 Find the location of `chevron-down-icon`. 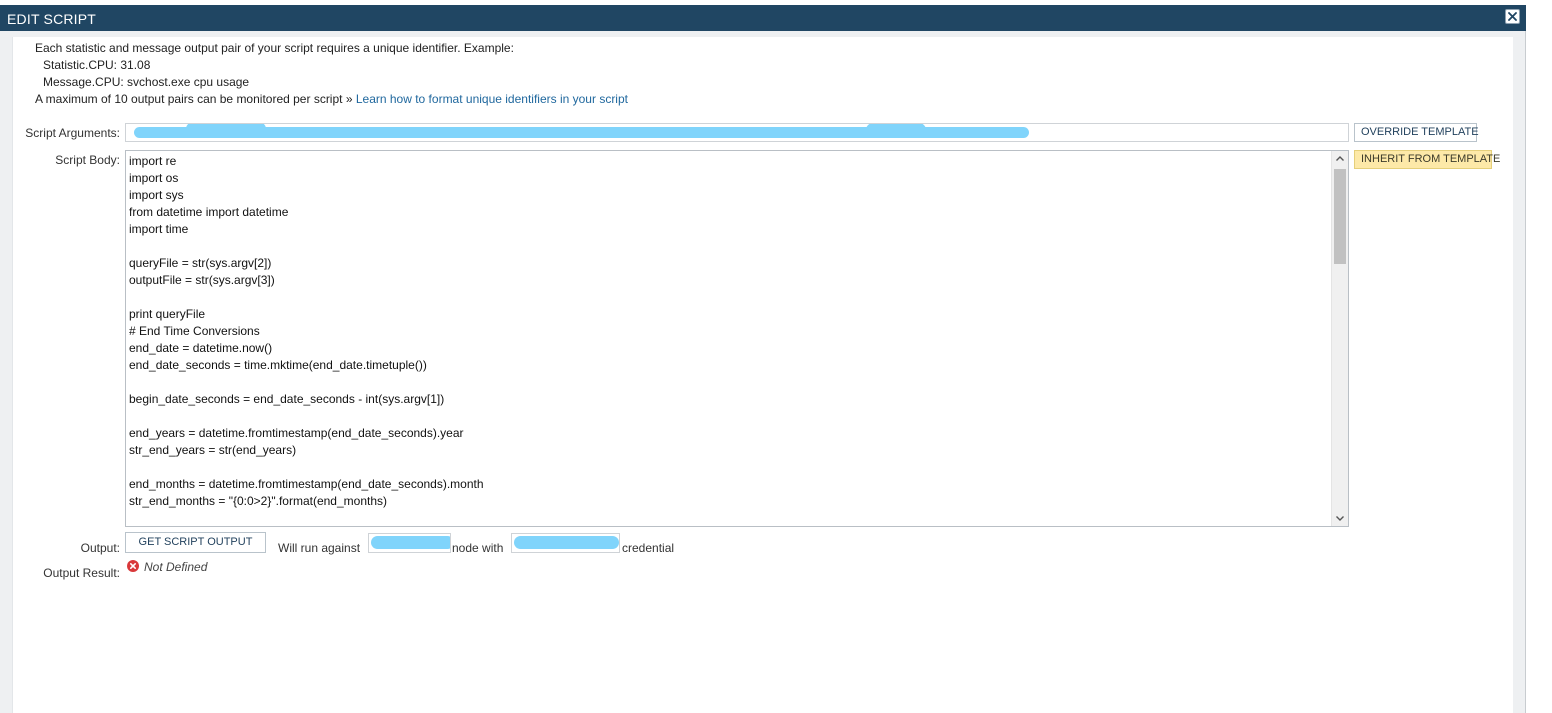

chevron-down-icon is located at coordinates (1340, 518).